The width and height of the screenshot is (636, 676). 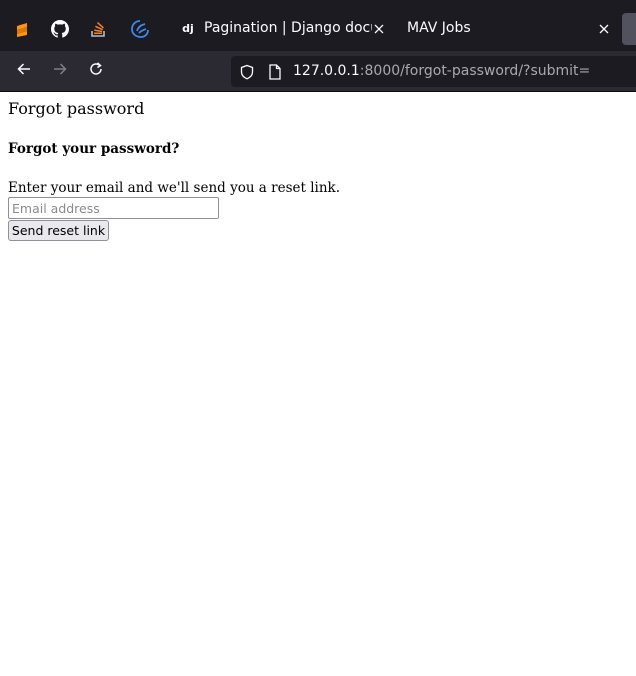 I want to click on navigation-toolbar: 127.0.0.1:8000/forgot-password/?submit=, so click(x=318, y=71).